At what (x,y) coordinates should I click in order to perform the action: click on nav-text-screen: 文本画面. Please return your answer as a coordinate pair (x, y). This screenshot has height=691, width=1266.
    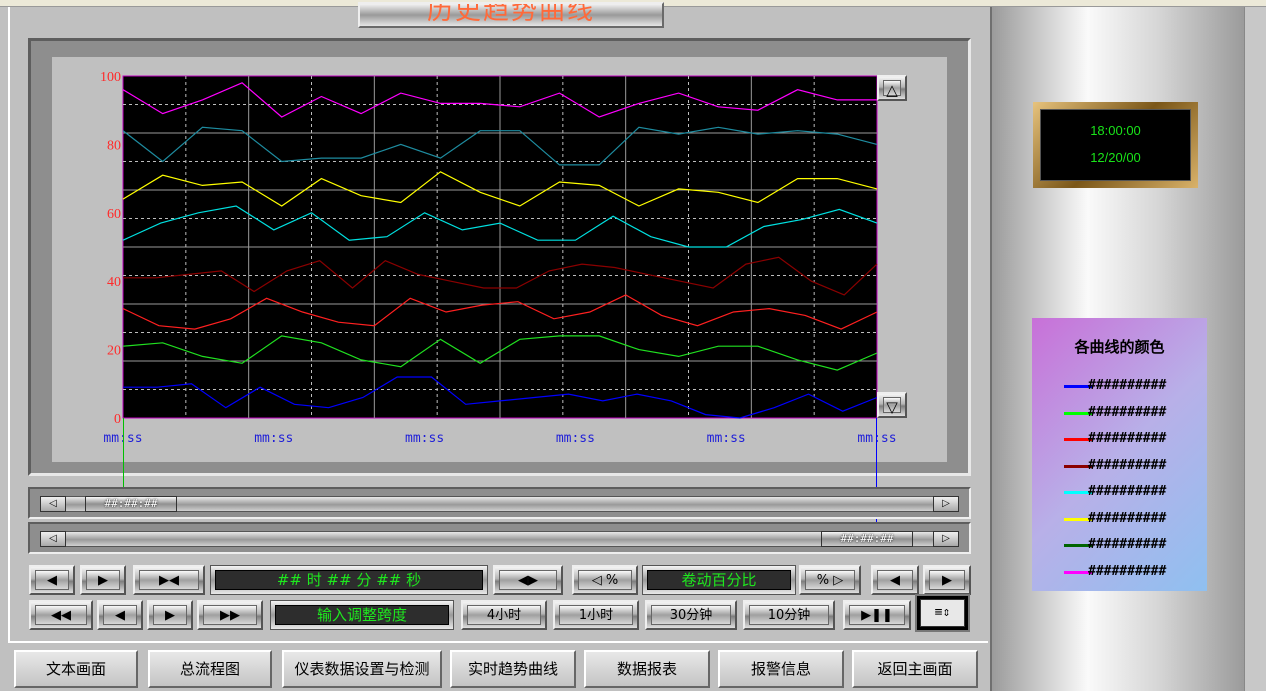
    Looking at the image, I should click on (76, 669).